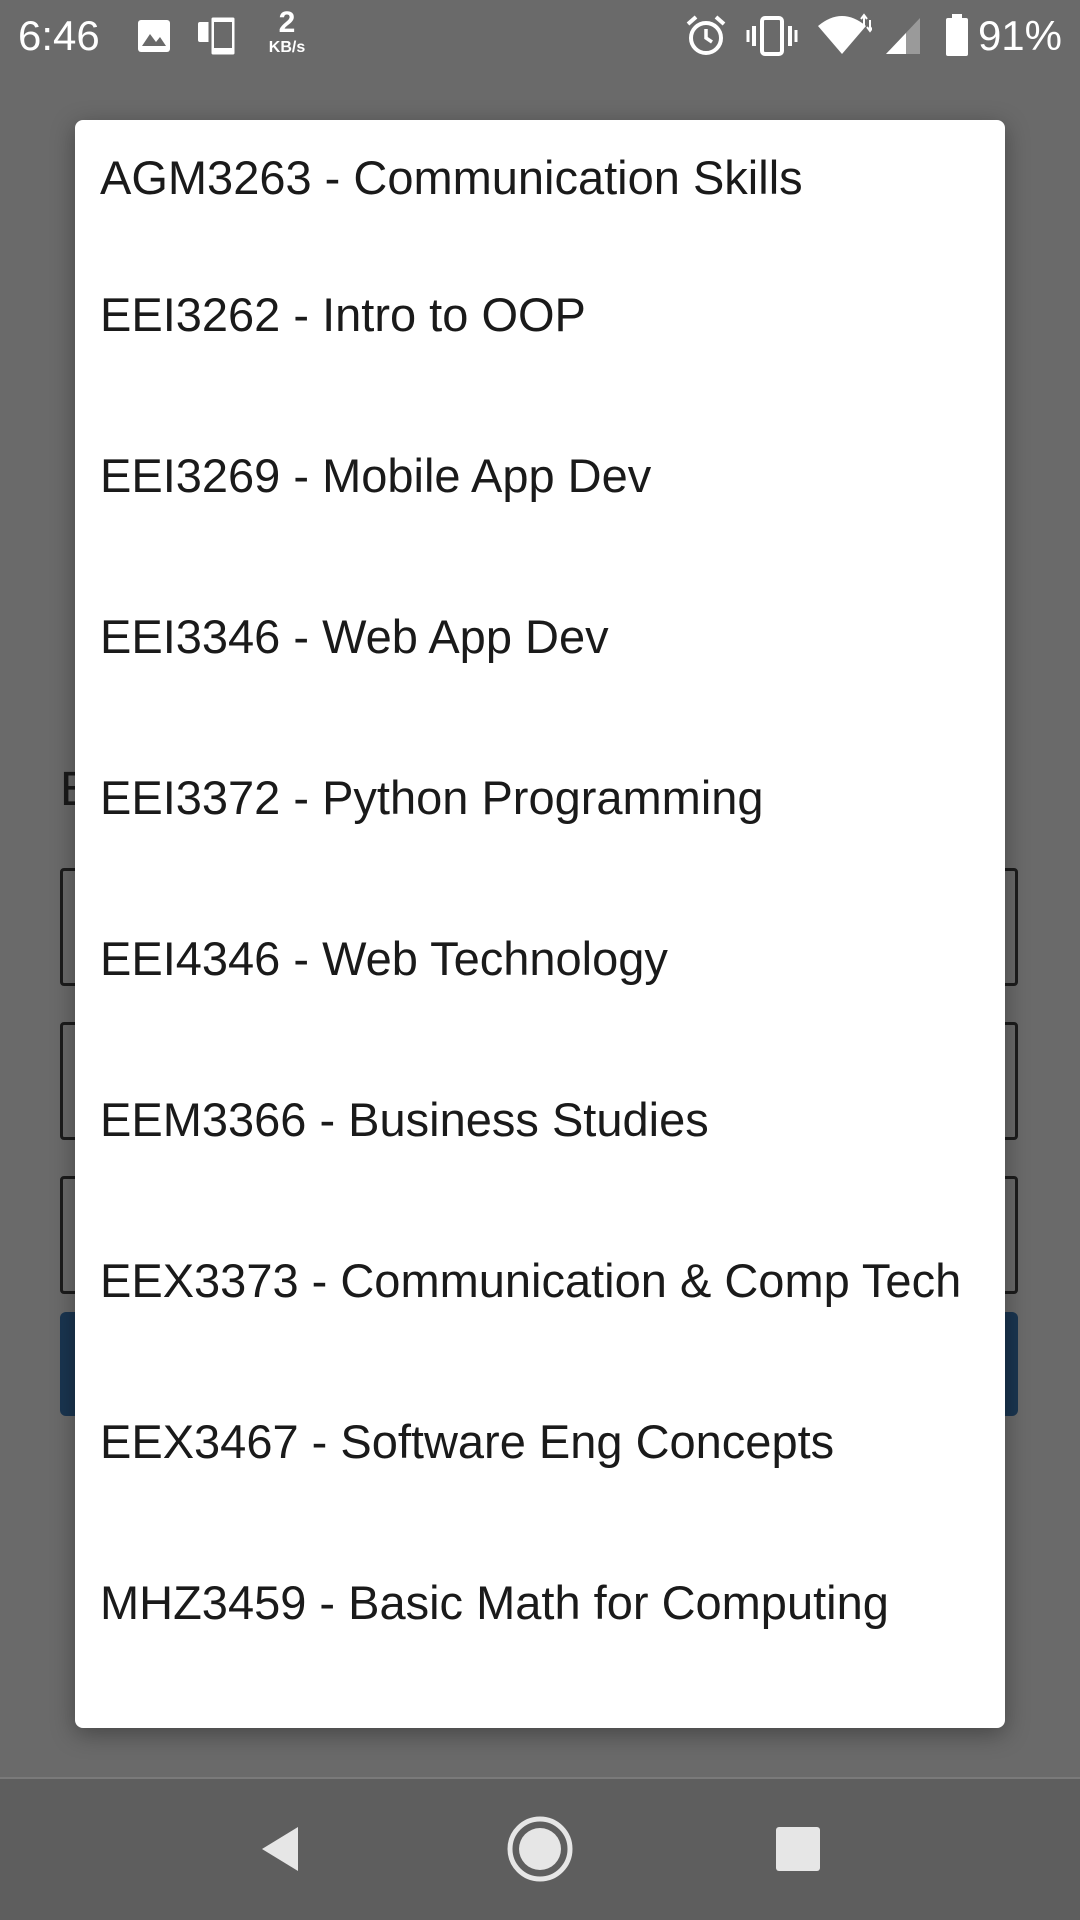  I want to click on data-rate: 2 KB/s, so click(287, 32).